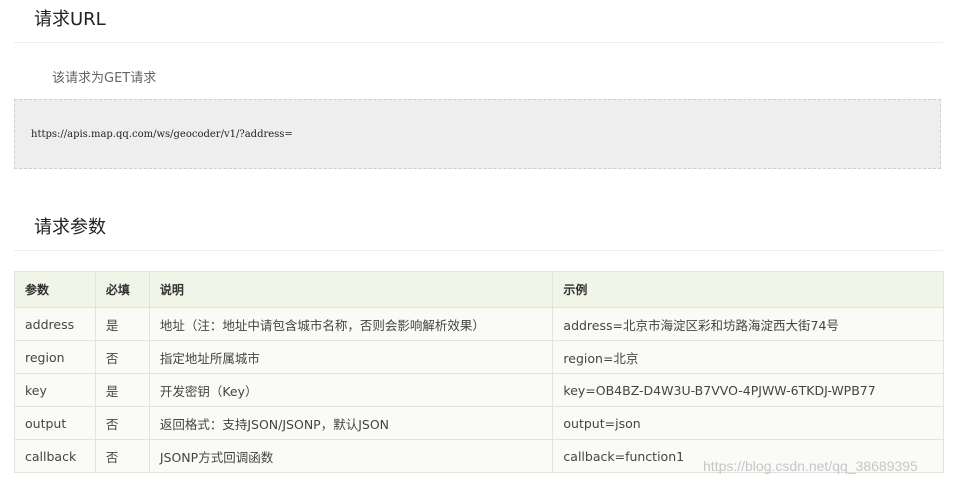 This screenshot has height=486, width=955. I want to click on table-header-row: 参数 必填 说明 示例, so click(479, 289).